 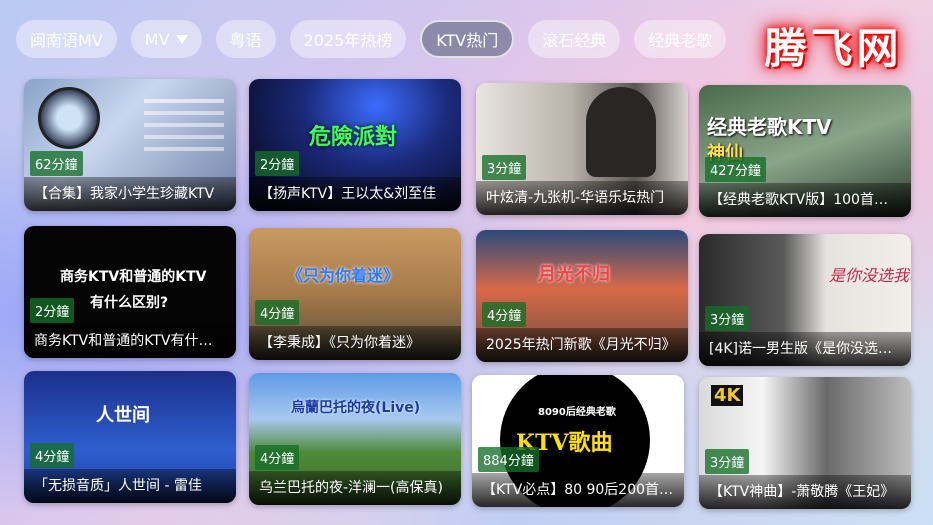 I want to click on video-card: 烏蘭巴托的夜(Live) 4分鐘 乌兰巴托的夜-洋澜一(高保真), so click(x=355, y=439).